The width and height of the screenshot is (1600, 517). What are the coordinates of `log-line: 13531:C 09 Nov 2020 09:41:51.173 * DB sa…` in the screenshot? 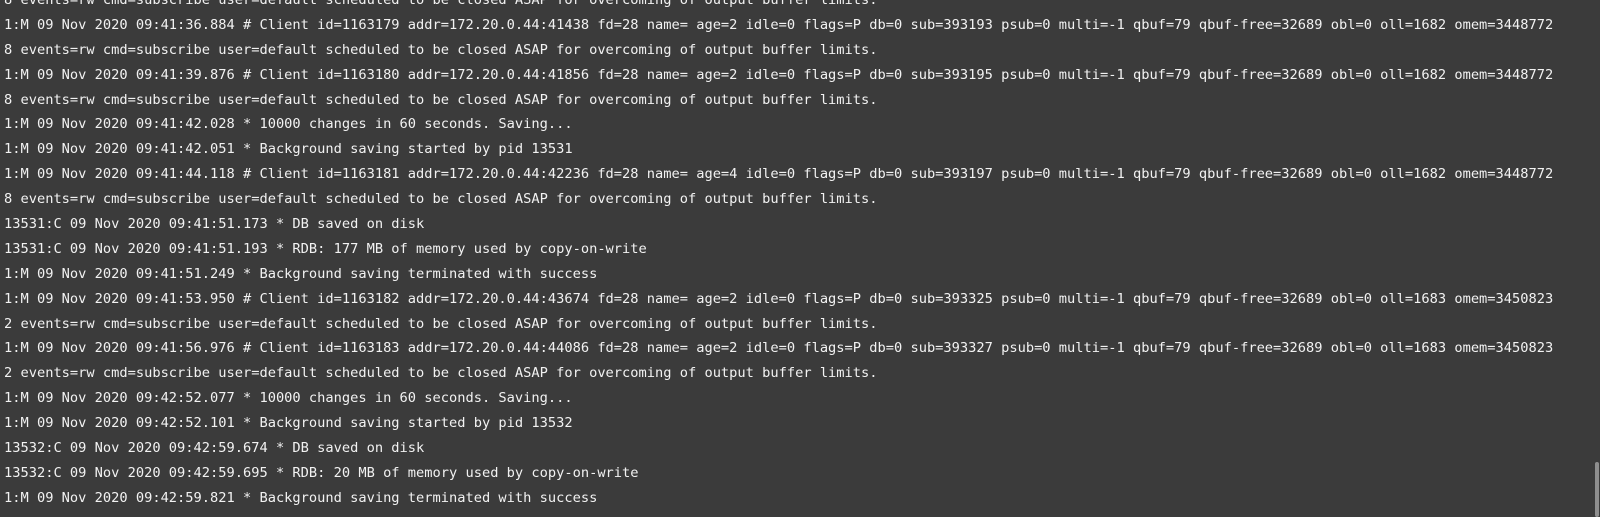 It's located at (214, 224).